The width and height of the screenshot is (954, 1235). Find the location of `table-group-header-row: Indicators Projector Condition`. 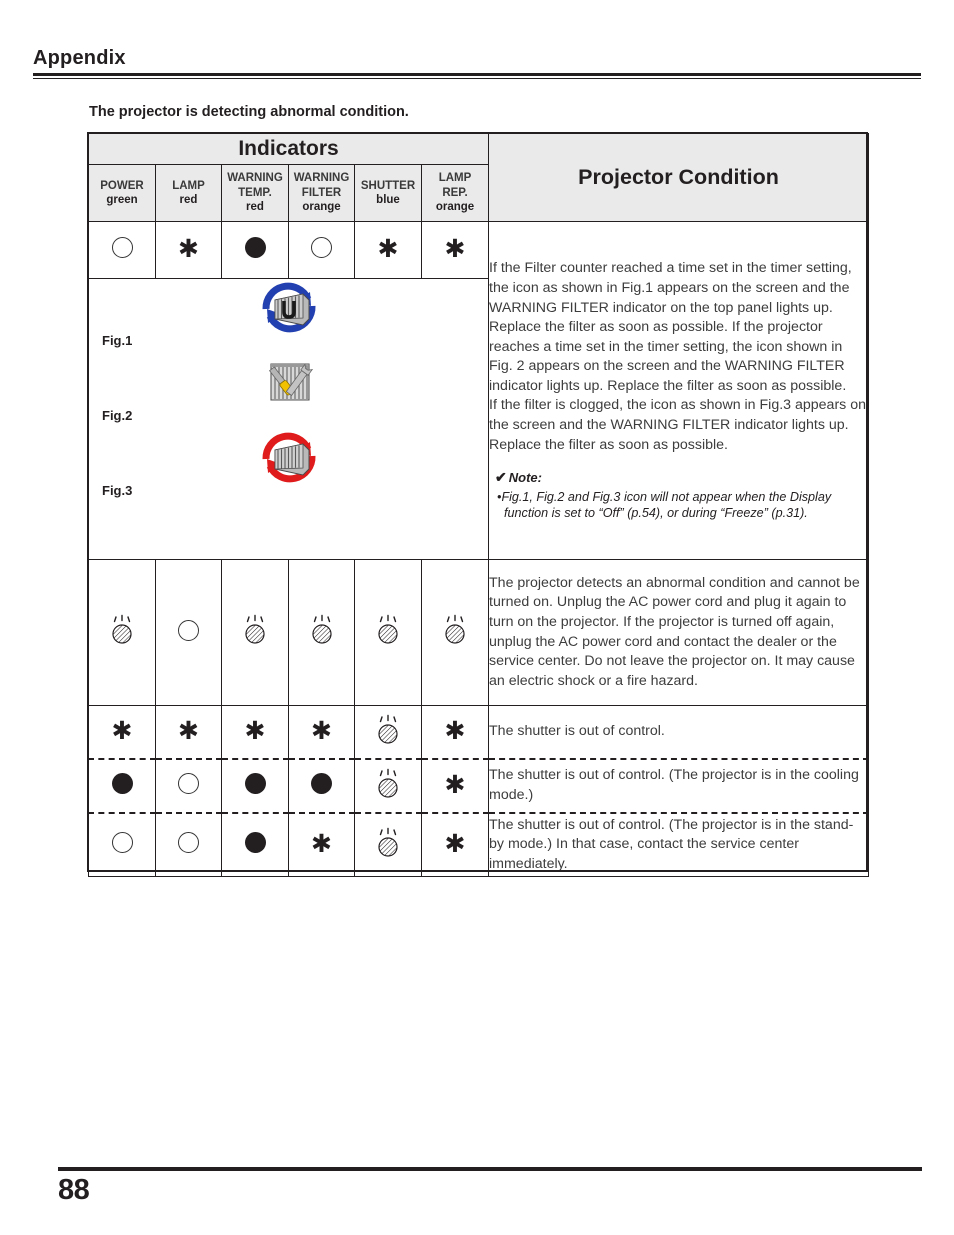

table-group-header-row: Indicators Projector Condition is located at coordinates (478, 177).